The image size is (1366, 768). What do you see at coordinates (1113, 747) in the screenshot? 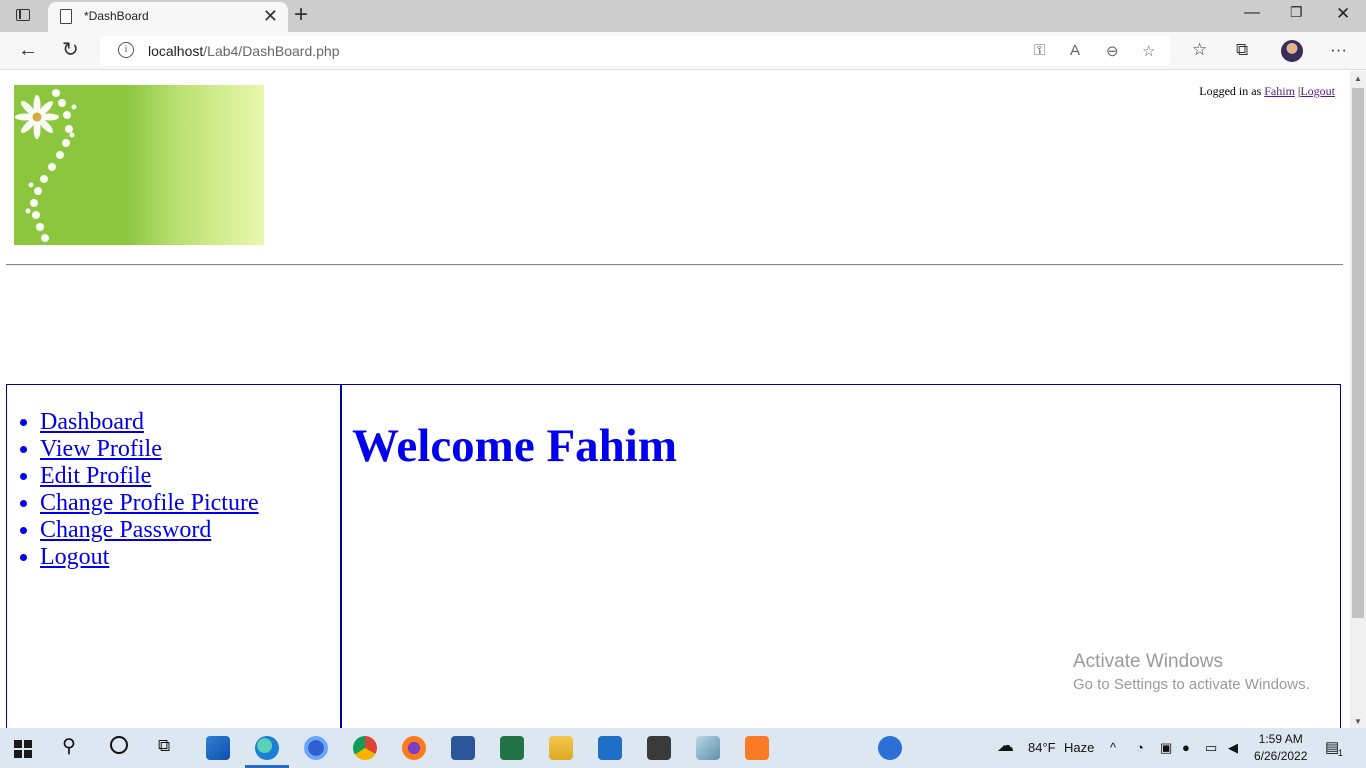
I see `show-hidden-icons-icon: ^` at bounding box center [1113, 747].